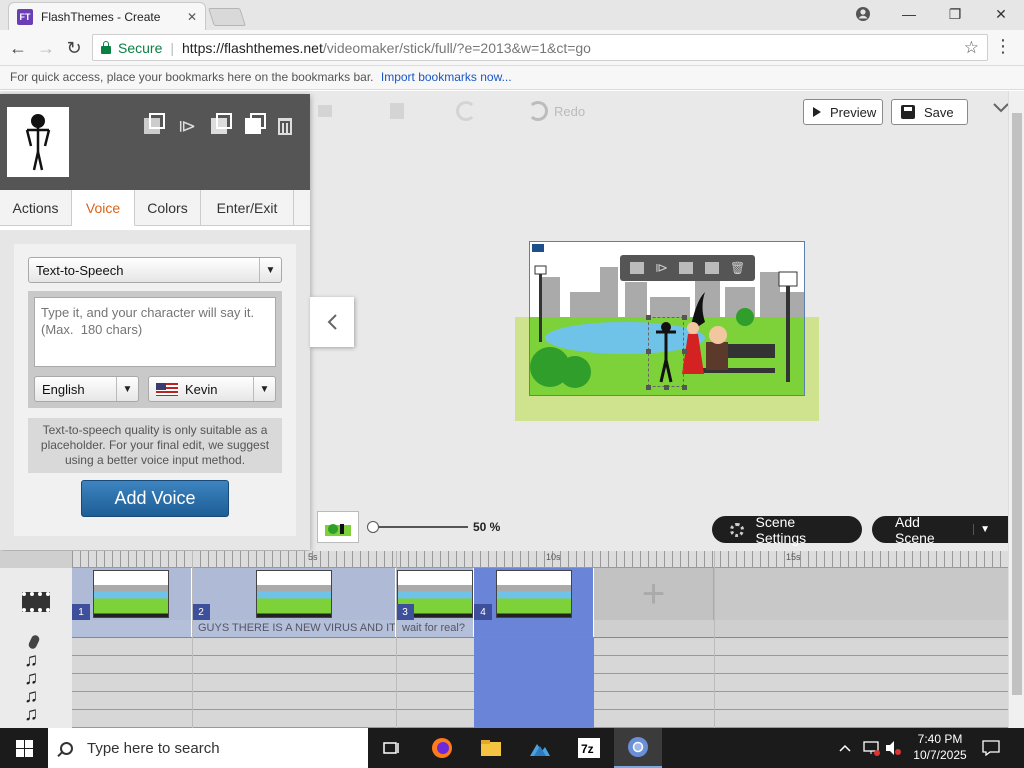  I want to click on 7zip-icon: 7z, so click(589, 748).